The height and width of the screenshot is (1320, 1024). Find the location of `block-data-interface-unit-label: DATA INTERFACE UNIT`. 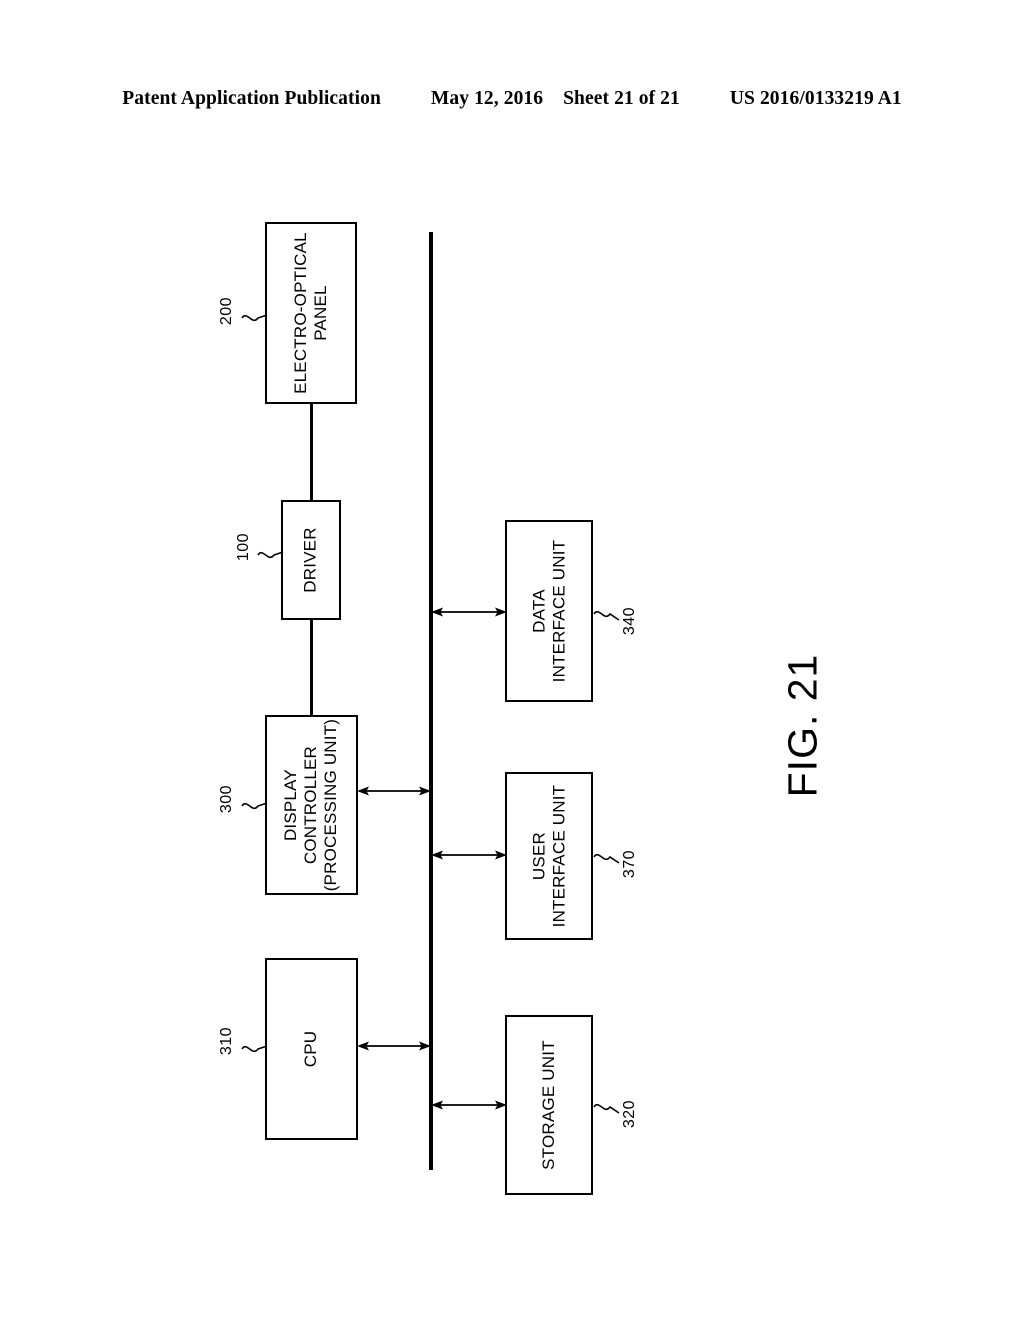

block-data-interface-unit-label: DATA INTERFACE UNIT is located at coordinates (548, 611).